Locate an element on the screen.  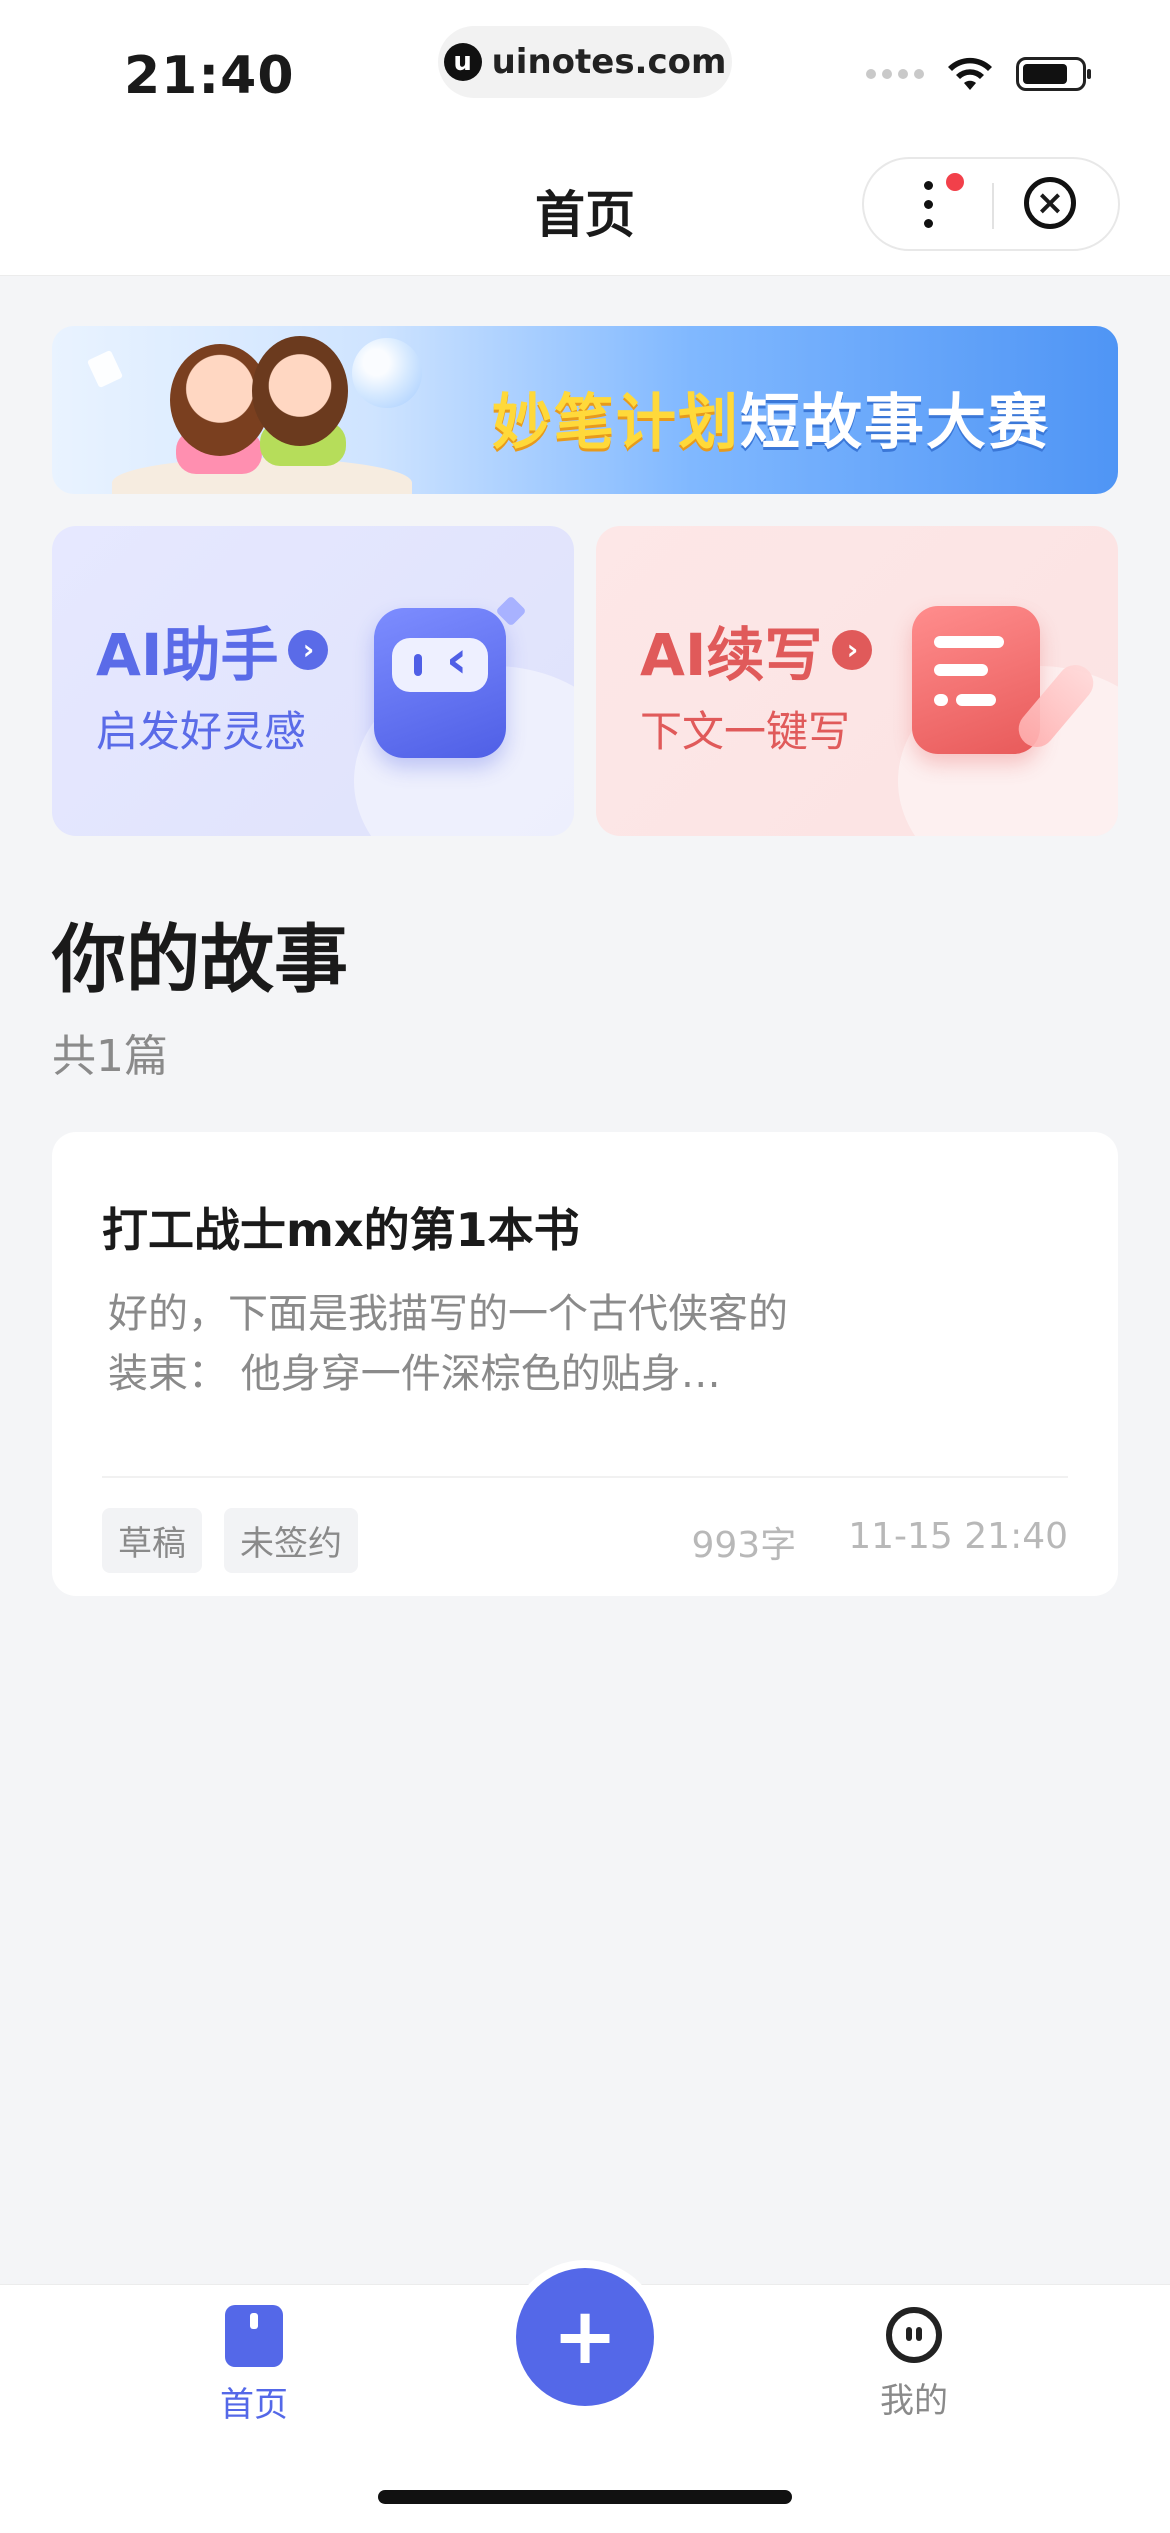
bubble-decoration is located at coordinates (387, 373).